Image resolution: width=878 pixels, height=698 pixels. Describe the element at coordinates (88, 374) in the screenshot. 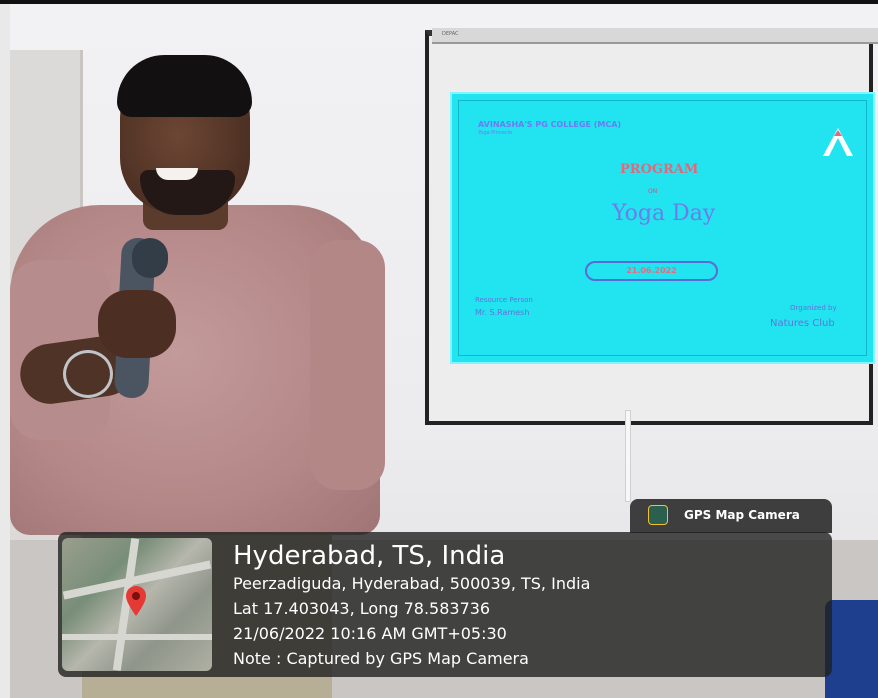

I see `bracelet` at that location.